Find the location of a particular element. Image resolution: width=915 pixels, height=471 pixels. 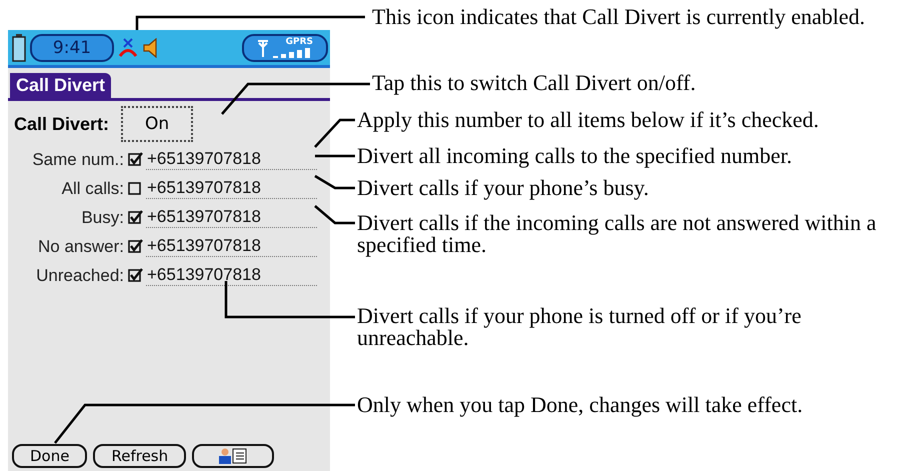

callout-text: Tap this to switch Call Divert on/off. is located at coordinates (534, 83).